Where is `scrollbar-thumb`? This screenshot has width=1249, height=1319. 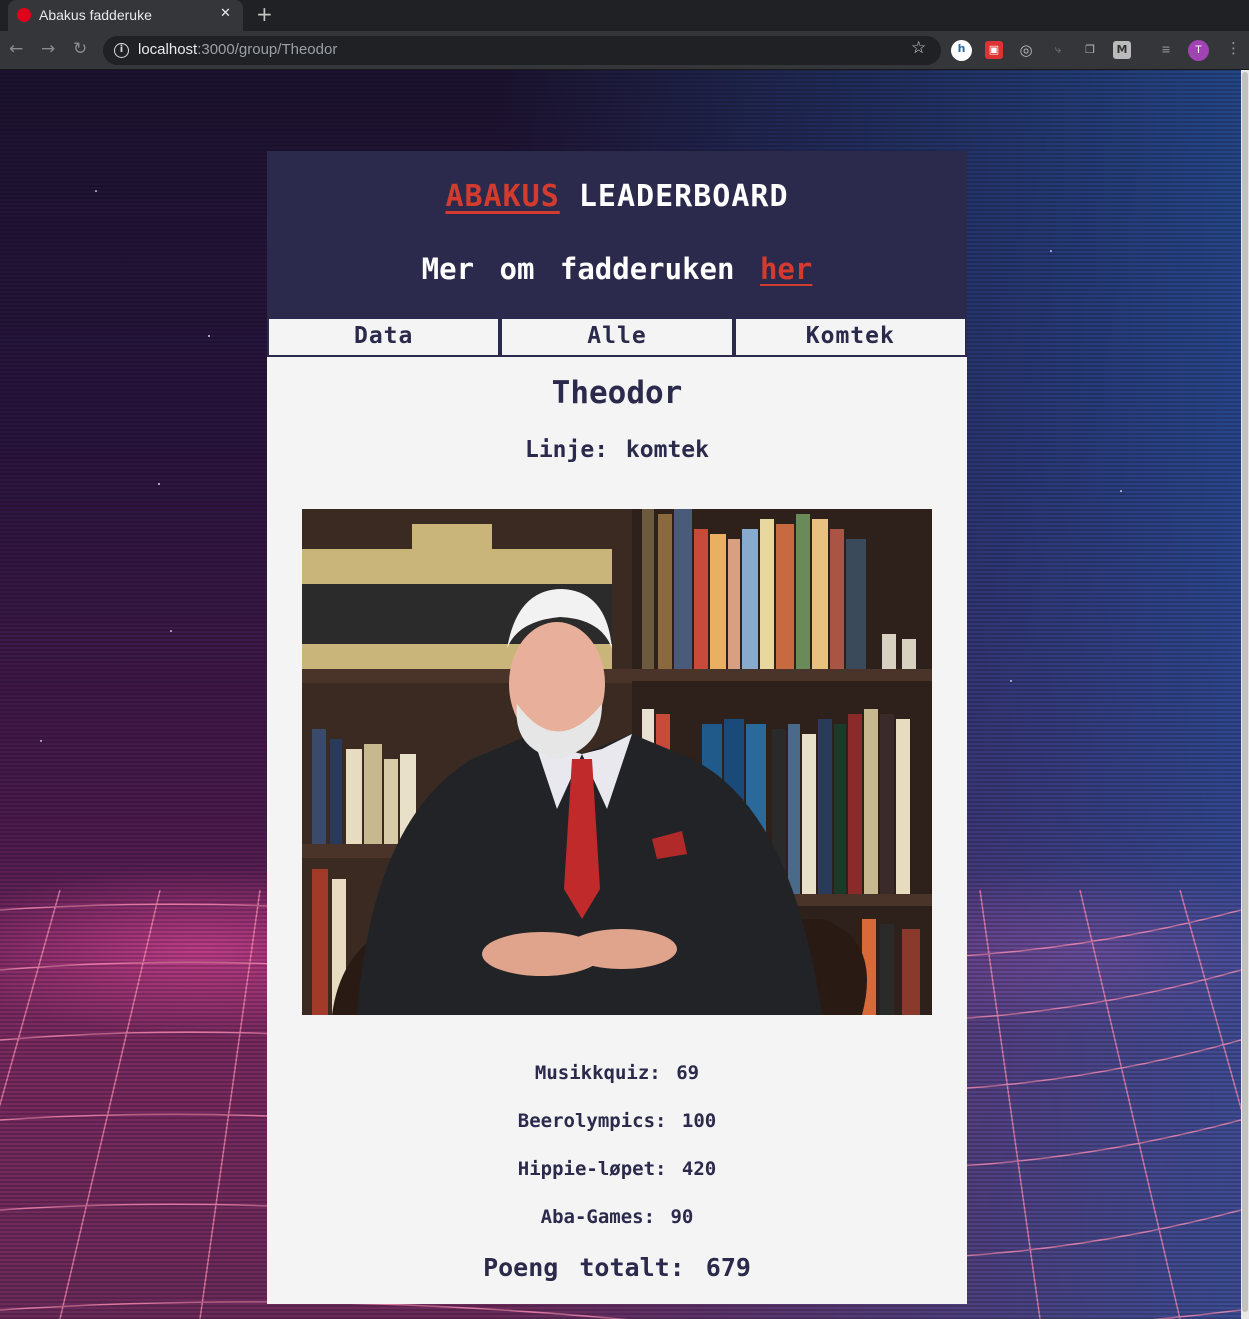
scrollbar-thumb is located at coordinates (1245, 692).